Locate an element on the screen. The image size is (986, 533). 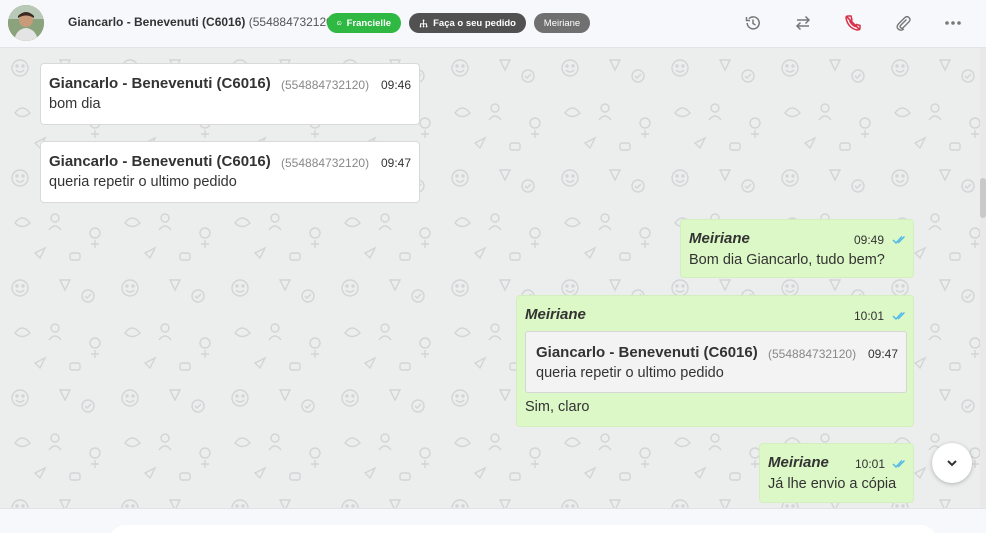
flow-icon is located at coordinates (423, 23).